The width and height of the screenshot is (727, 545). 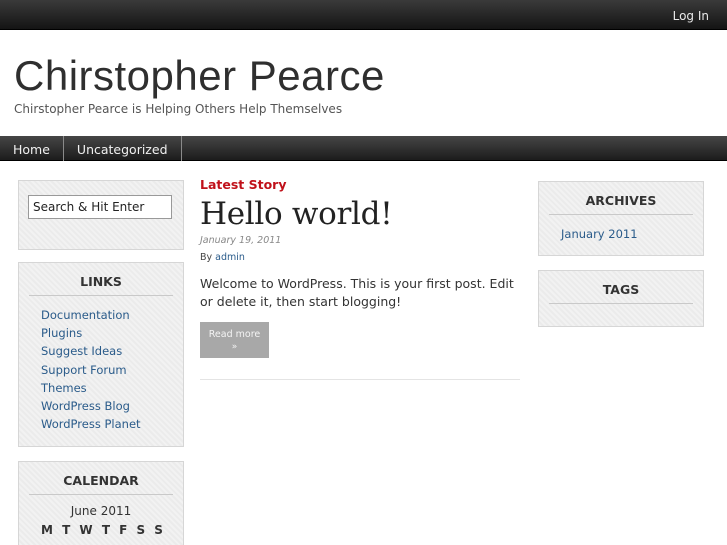 I want to click on link-plugins: Plugins, so click(x=61, y=333).